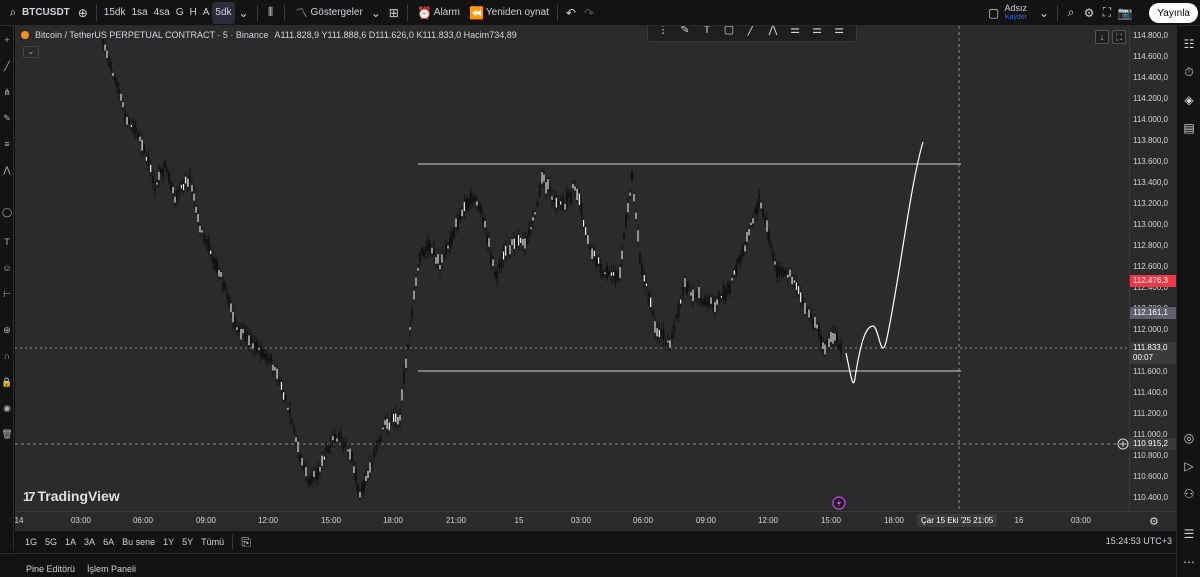  Describe the element at coordinates (589, 13) in the screenshot. I see `redo-icon: ↷` at that location.